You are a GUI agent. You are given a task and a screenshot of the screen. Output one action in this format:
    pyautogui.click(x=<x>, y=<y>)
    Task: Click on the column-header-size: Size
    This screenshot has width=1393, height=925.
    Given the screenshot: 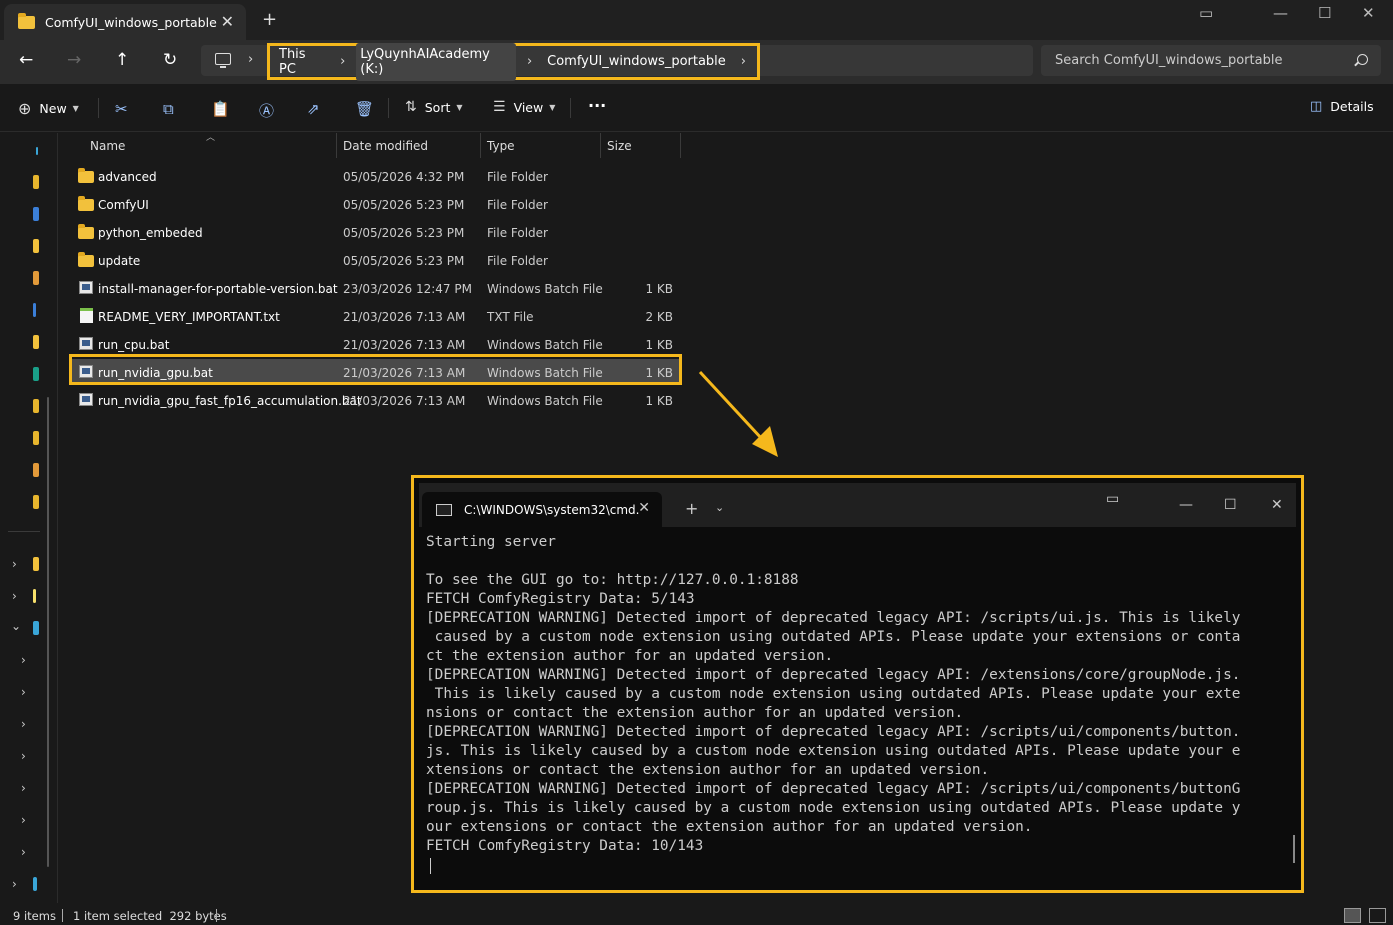 What is the action you would take?
    pyautogui.click(x=641, y=145)
    